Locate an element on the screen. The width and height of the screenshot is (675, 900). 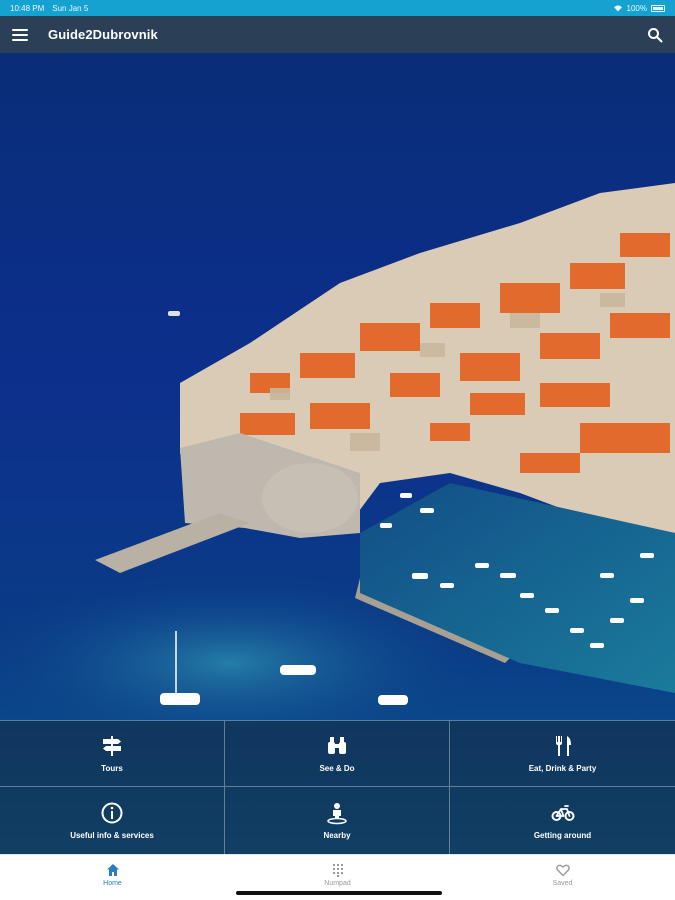
tile-getting-around: Getting around is located at coordinates (562, 820).